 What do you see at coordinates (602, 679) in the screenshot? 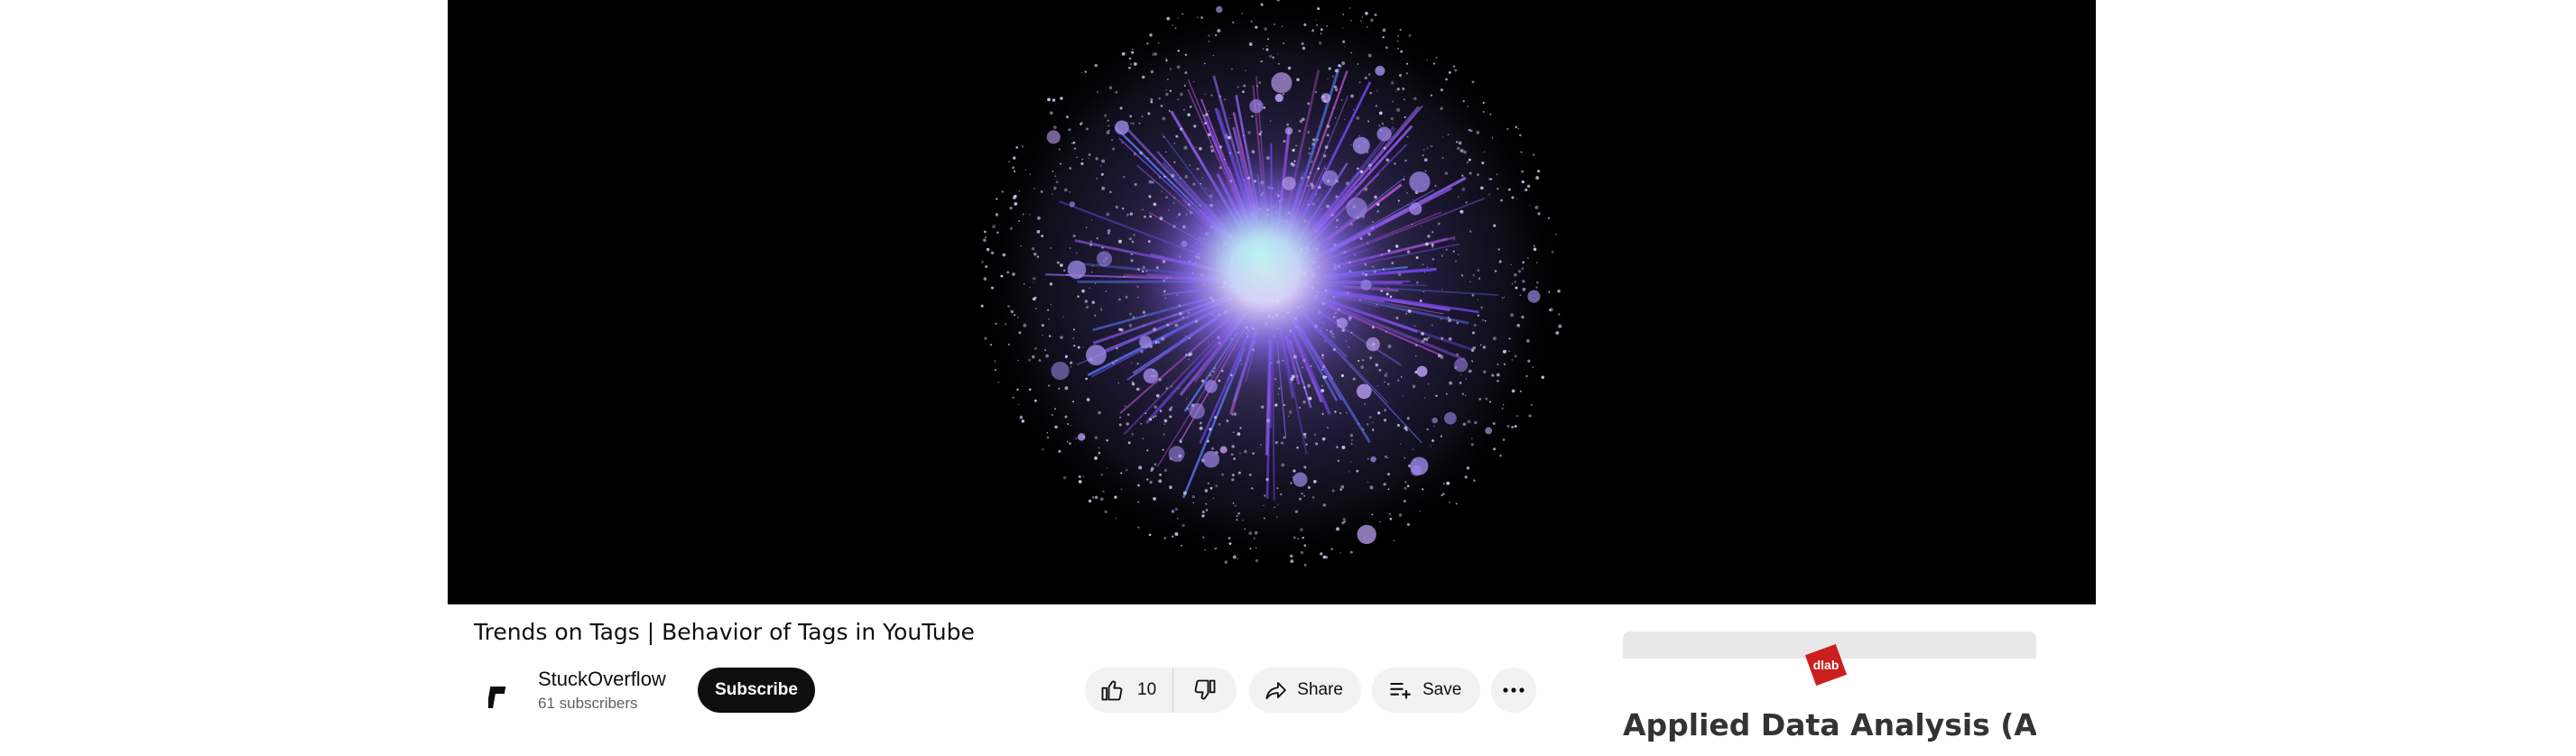
I see `channel-name: StuckOverflow` at bounding box center [602, 679].